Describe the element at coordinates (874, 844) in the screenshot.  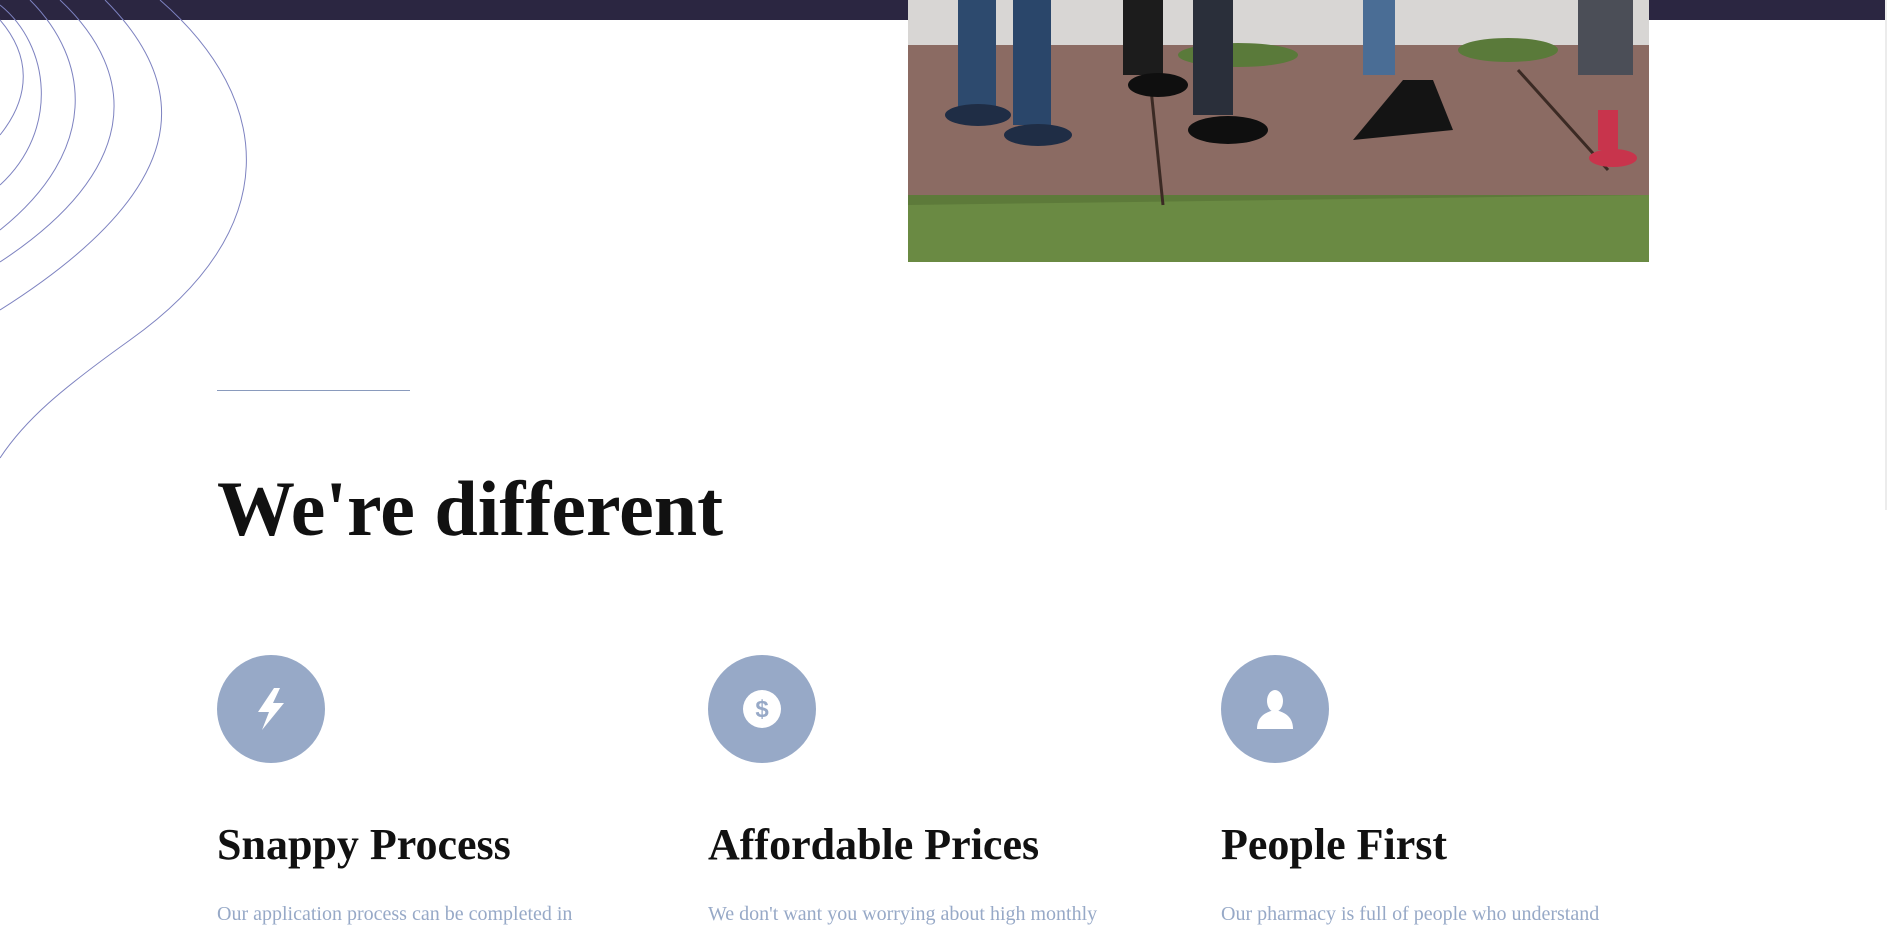
I see `feature-title: Affordable Prices` at that location.